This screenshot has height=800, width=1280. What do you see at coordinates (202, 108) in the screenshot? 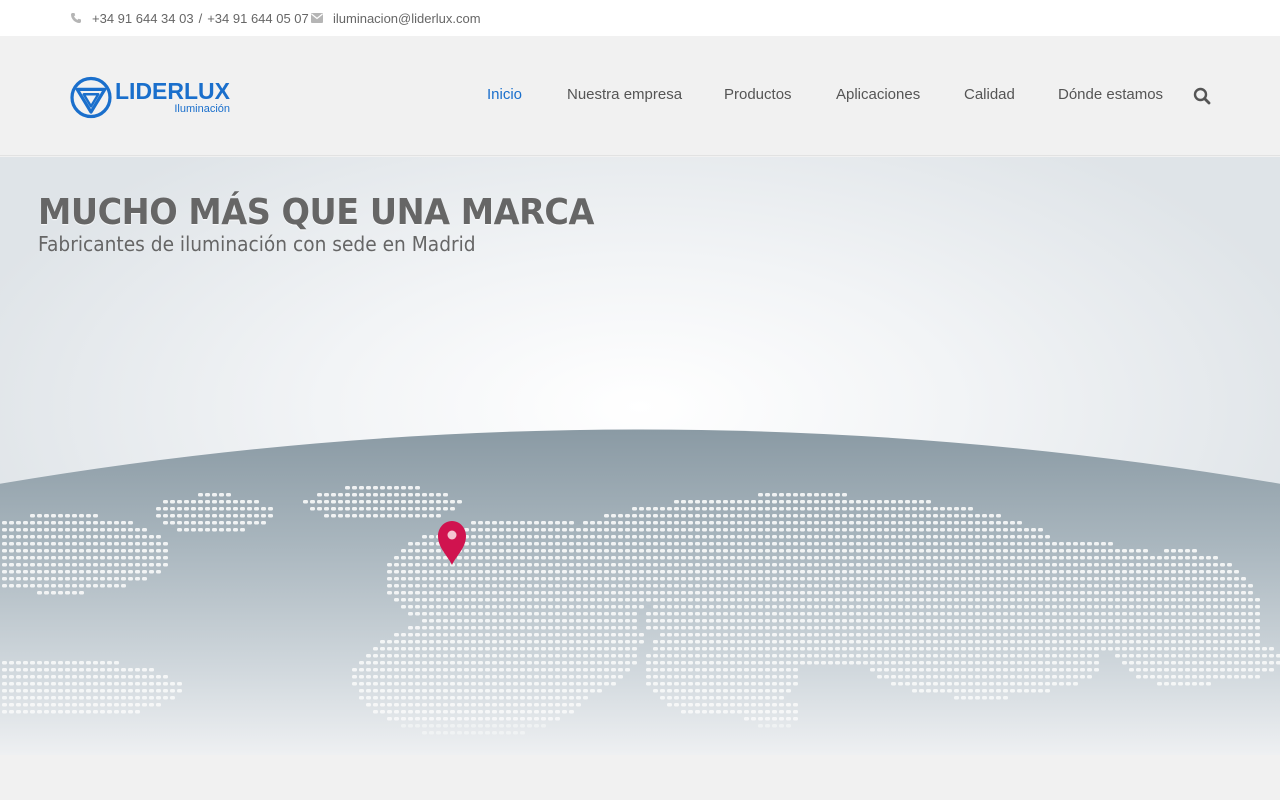
I see `brand-tagline: Iluminación` at bounding box center [202, 108].